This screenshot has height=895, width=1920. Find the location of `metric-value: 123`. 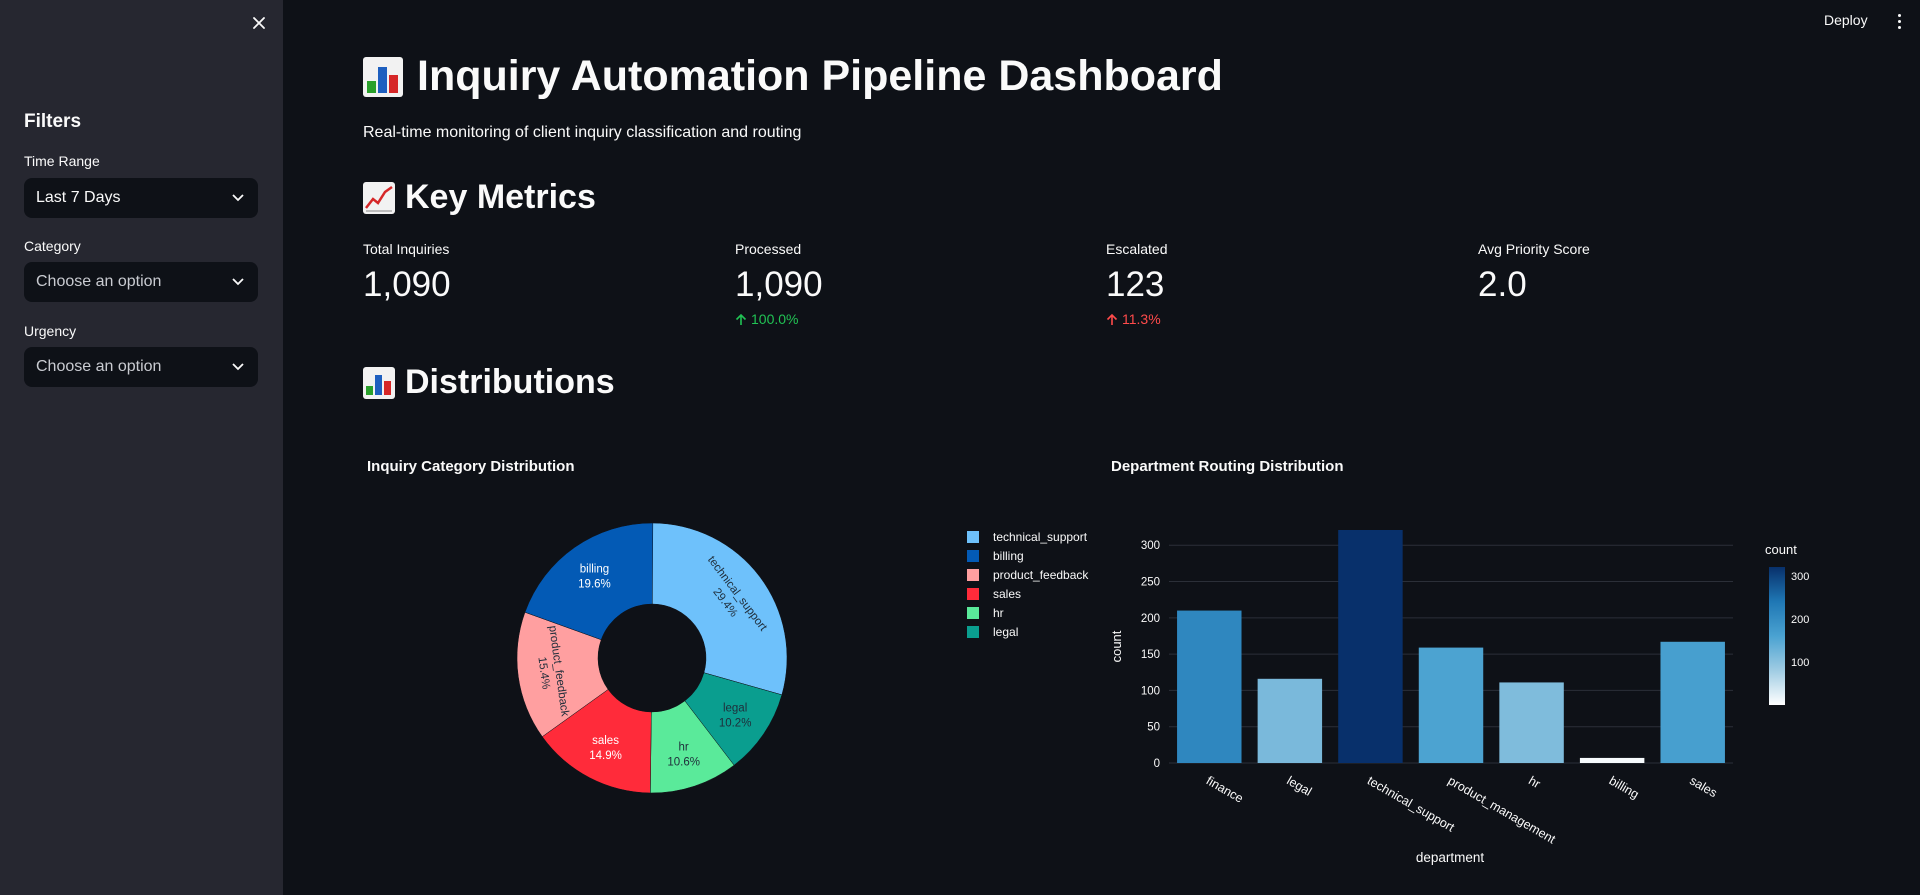

metric-value: 123 is located at coordinates (1135, 284).